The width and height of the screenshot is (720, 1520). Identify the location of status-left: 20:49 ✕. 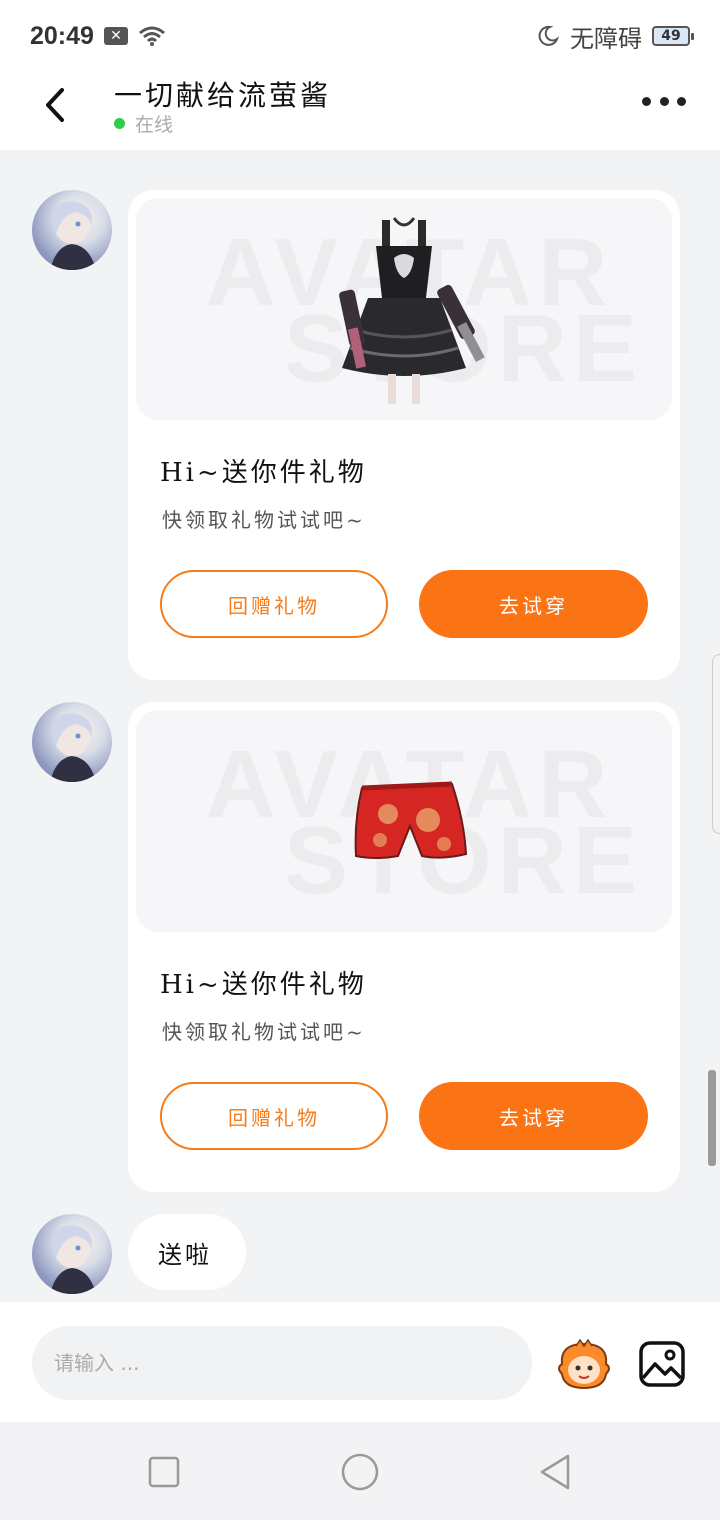
(98, 36).